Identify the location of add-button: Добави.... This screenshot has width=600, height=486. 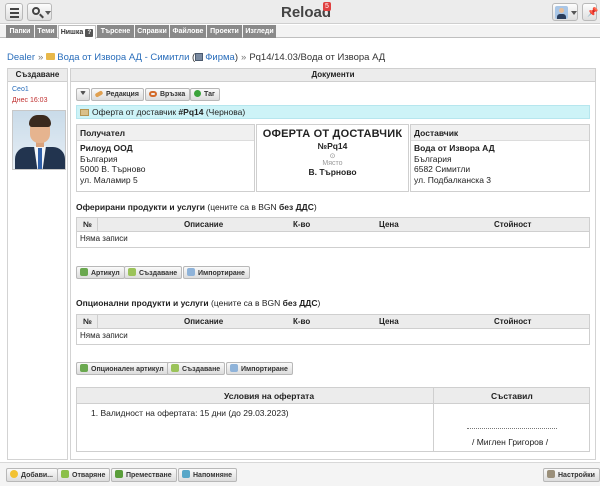
(32, 475).